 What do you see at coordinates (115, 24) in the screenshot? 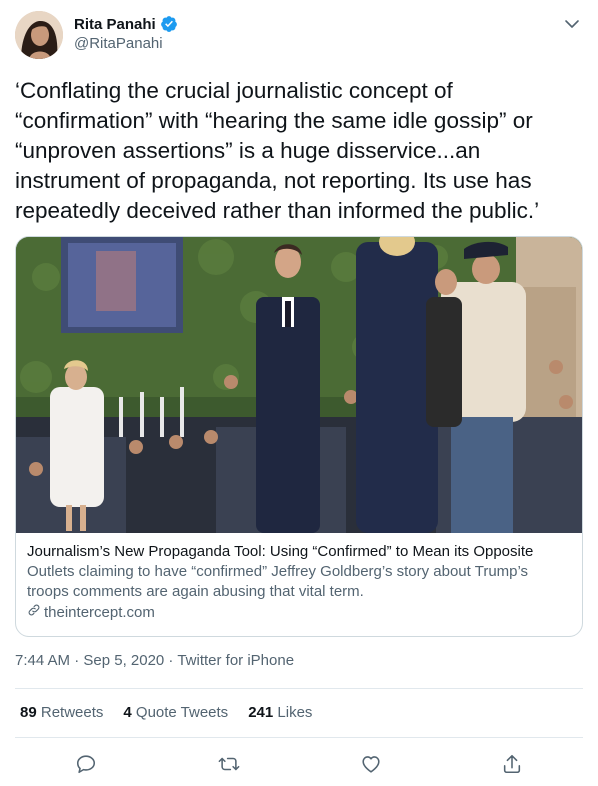
I see `display-name: Rita Panahi` at bounding box center [115, 24].